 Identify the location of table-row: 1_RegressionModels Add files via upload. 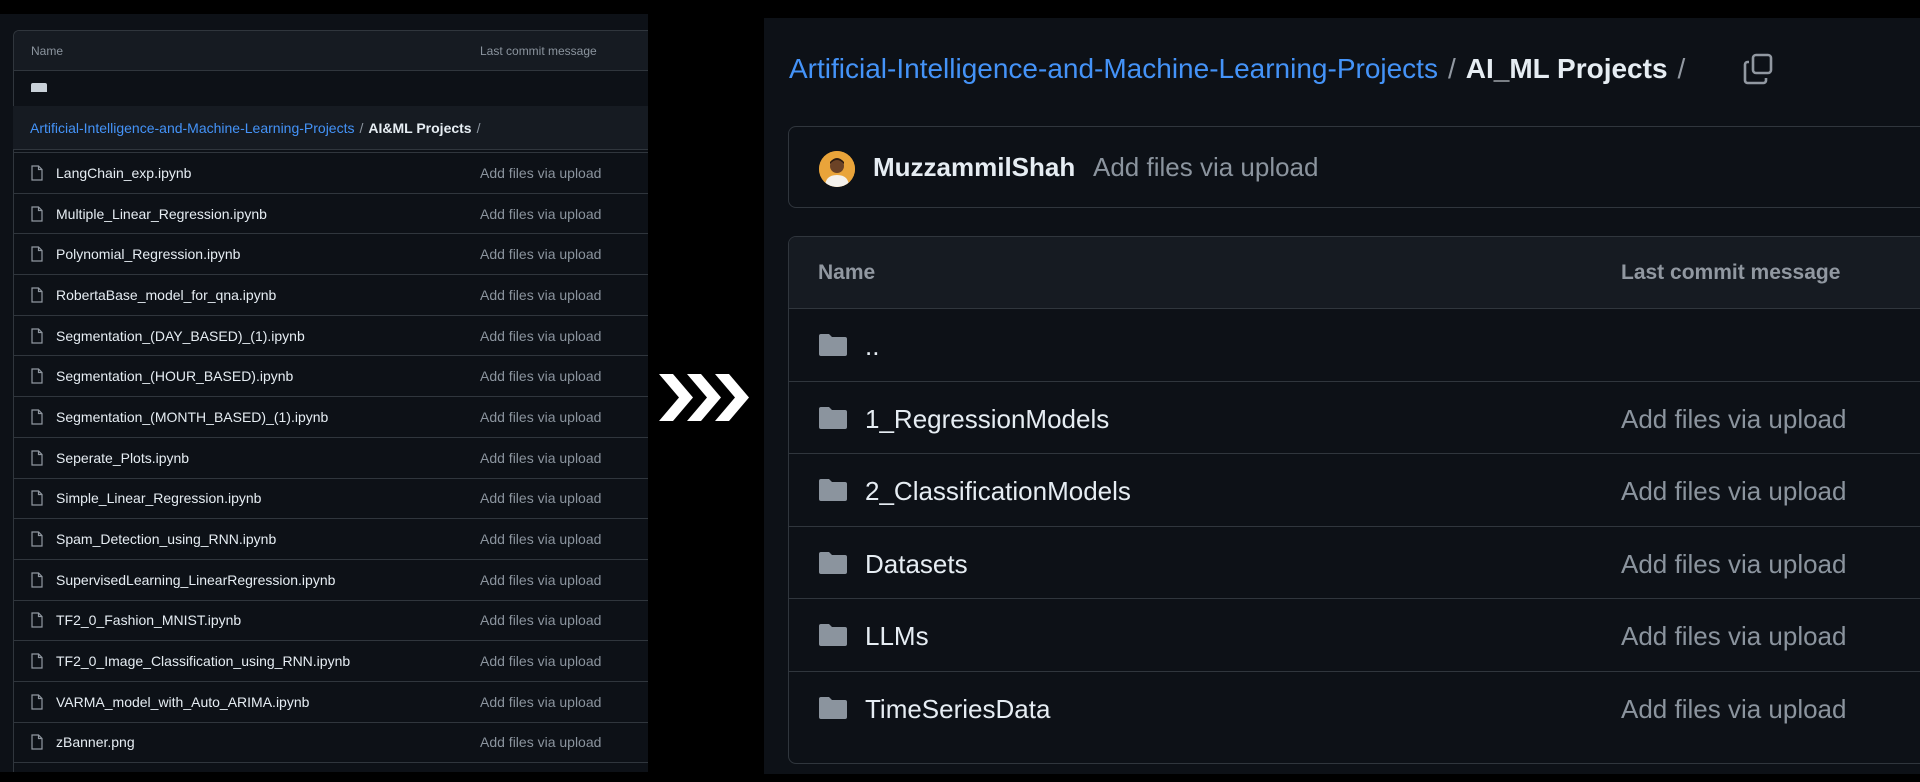
(1354, 418).